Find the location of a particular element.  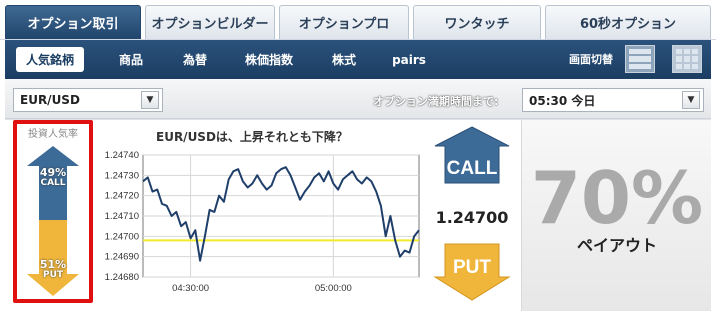

y-tick-label: 1.24710 is located at coordinates (122, 216).